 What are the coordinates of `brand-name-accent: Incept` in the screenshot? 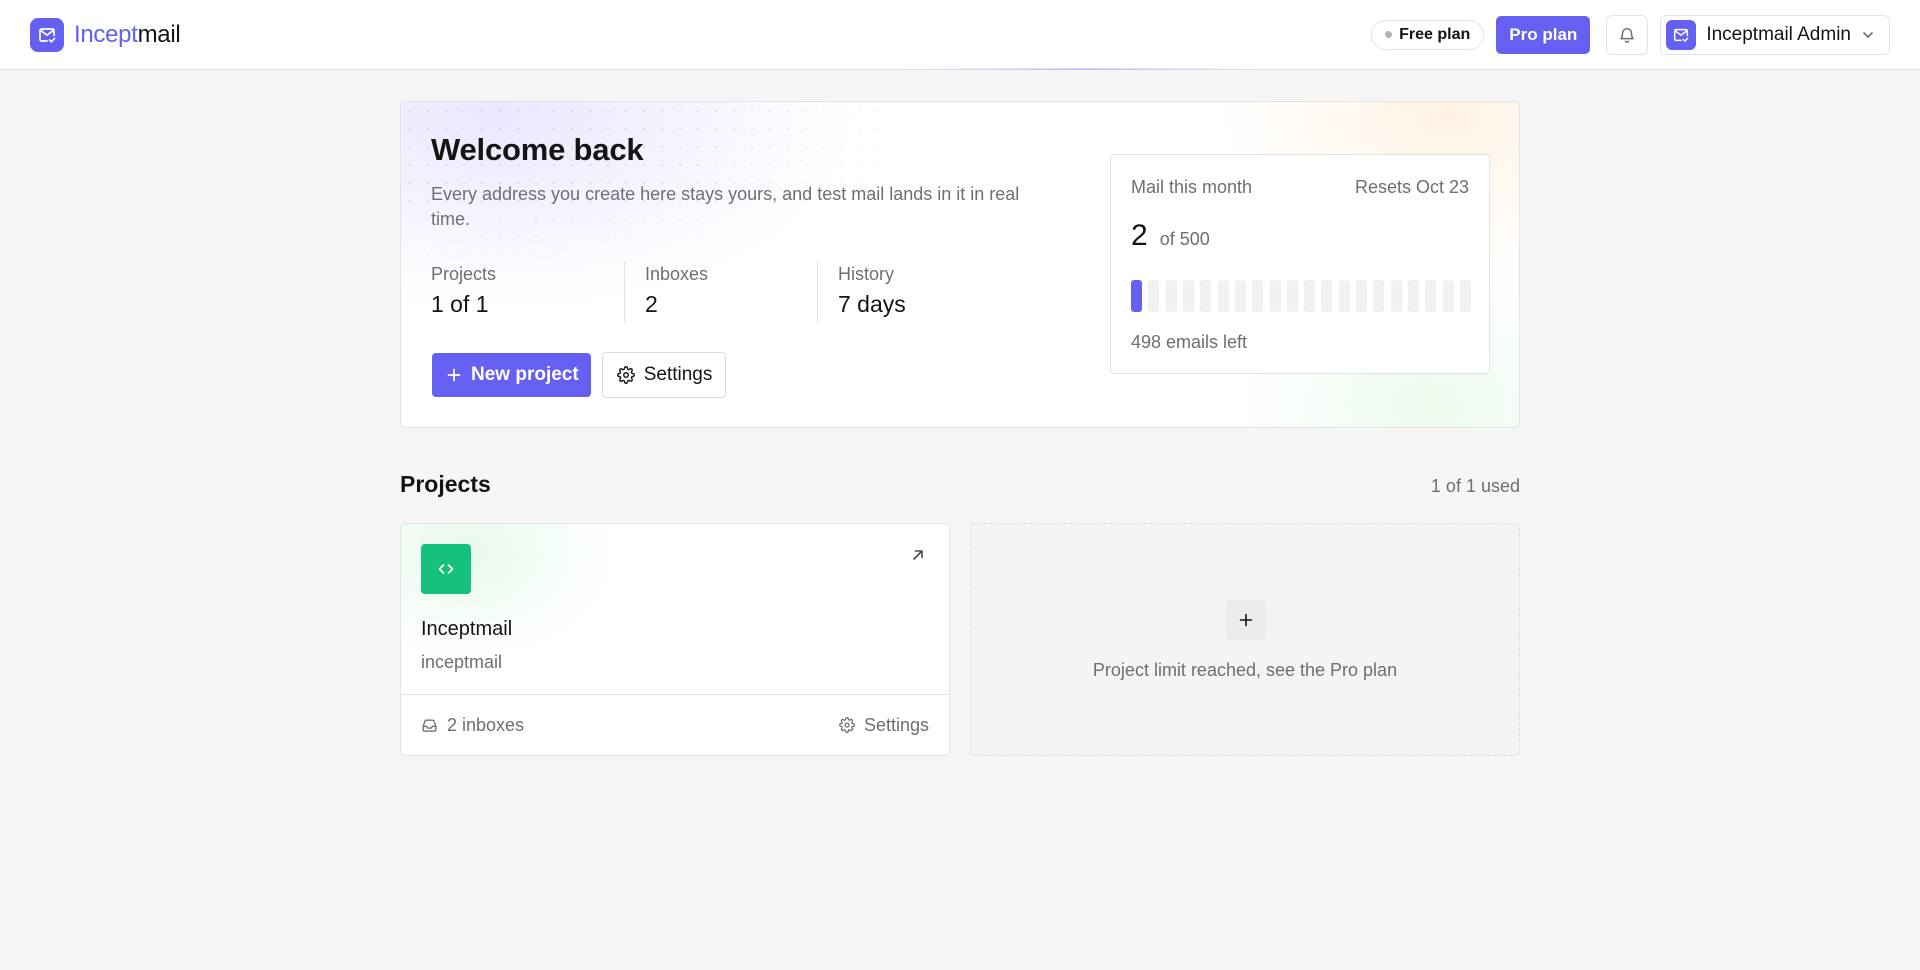 It's located at (106, 34).